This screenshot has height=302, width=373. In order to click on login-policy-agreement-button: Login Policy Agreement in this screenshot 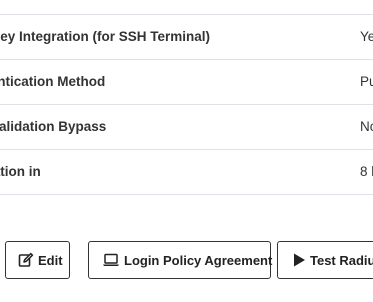, I will do `click(180, 260)`.